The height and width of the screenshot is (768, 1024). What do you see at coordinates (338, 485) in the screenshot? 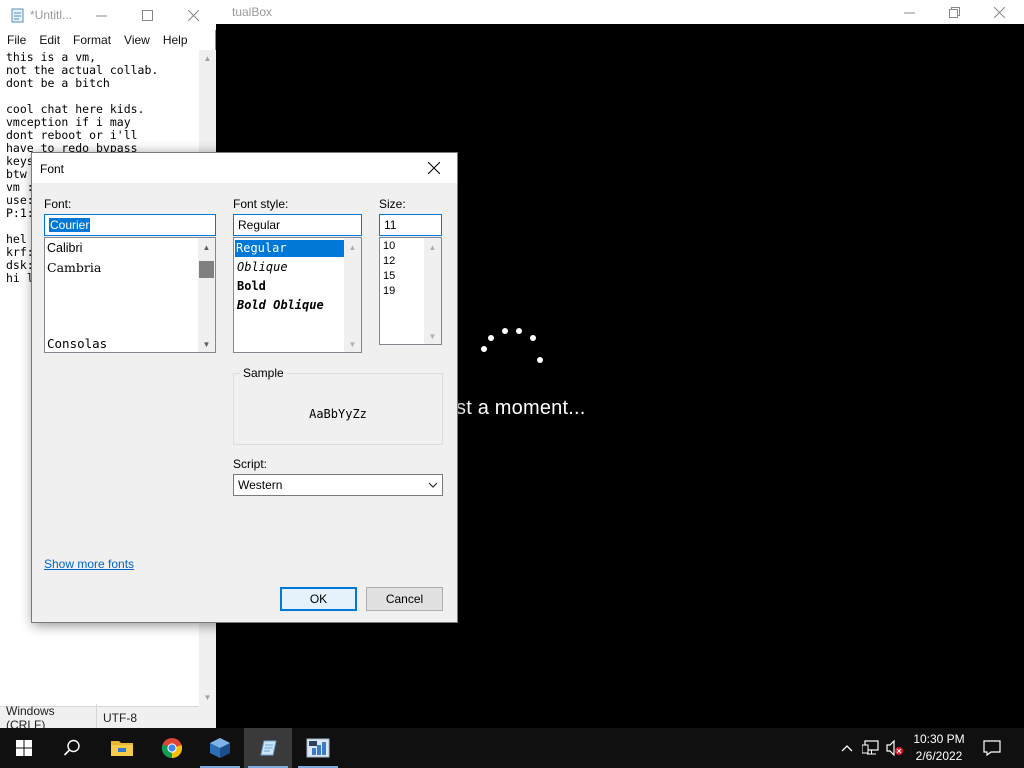
I see `script-select: Western` at bounding box center [338, 485].